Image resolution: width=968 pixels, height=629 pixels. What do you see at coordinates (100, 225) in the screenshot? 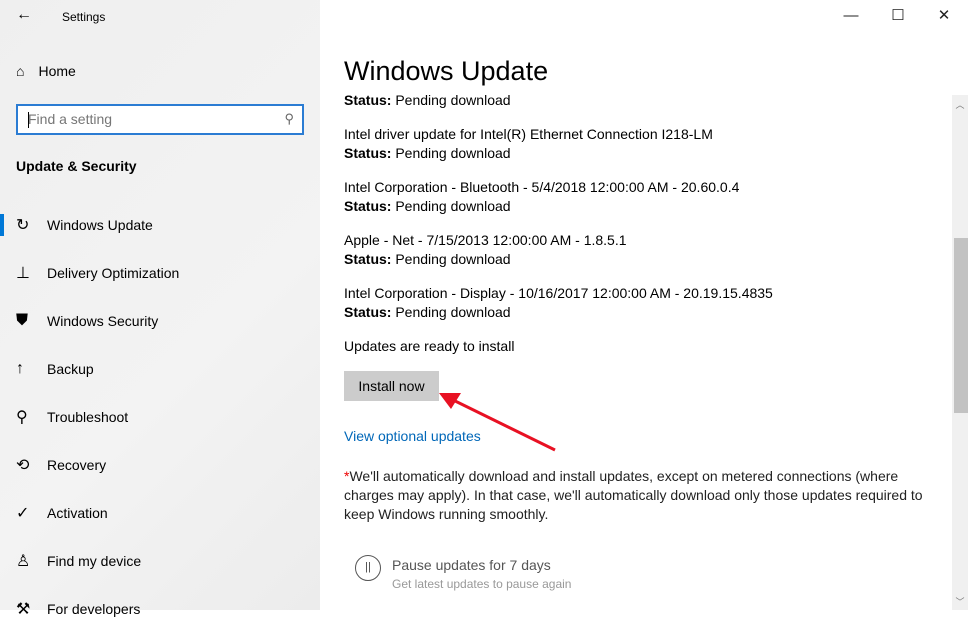
I see `sidebar-item-label: Windows Update` at bounding box center [100, 225].